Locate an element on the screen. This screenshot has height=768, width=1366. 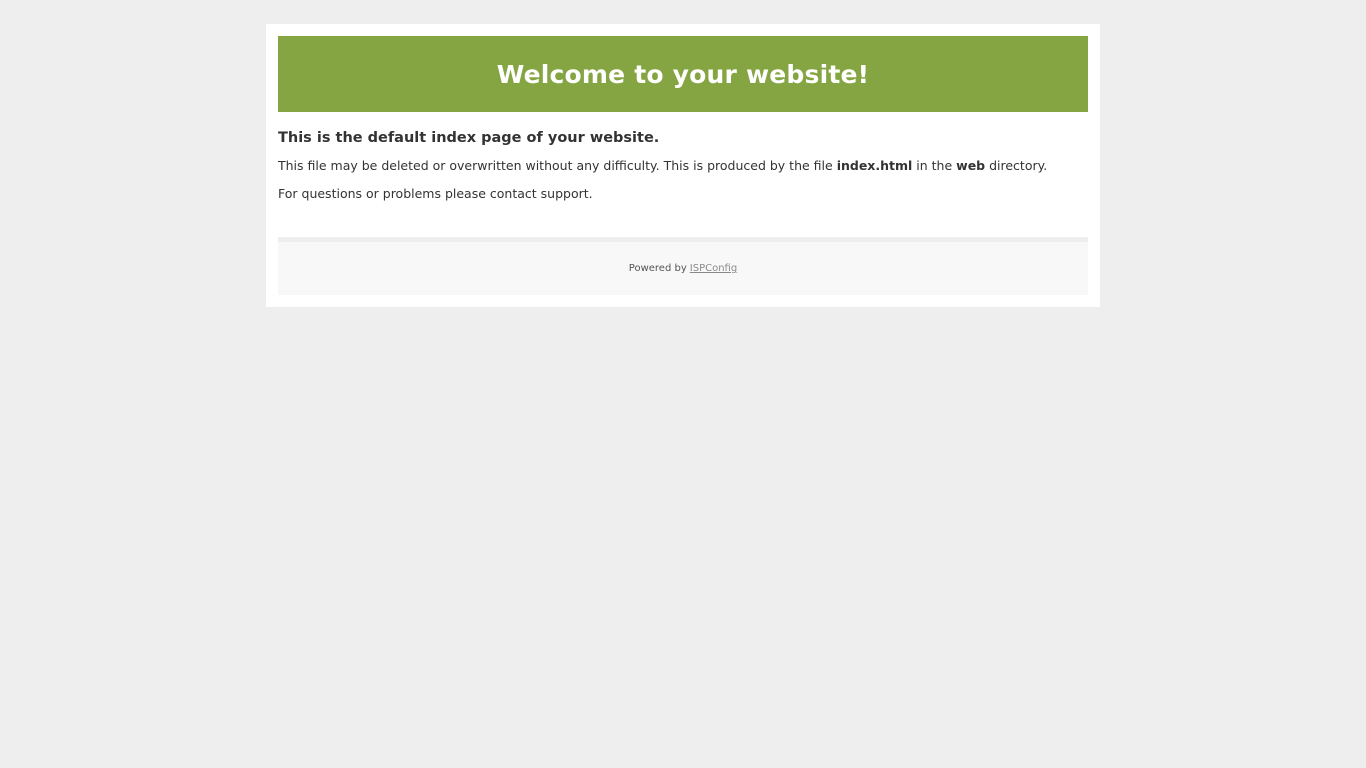
powered-by-label: Powered by is located at coordinates (657, 268).